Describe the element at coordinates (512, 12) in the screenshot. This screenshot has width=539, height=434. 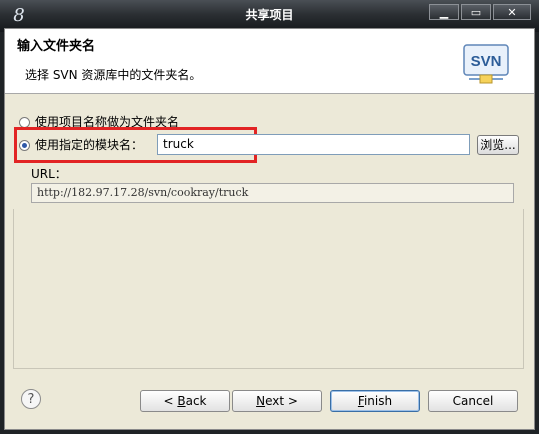
I see `close-button: ✕` at that location.